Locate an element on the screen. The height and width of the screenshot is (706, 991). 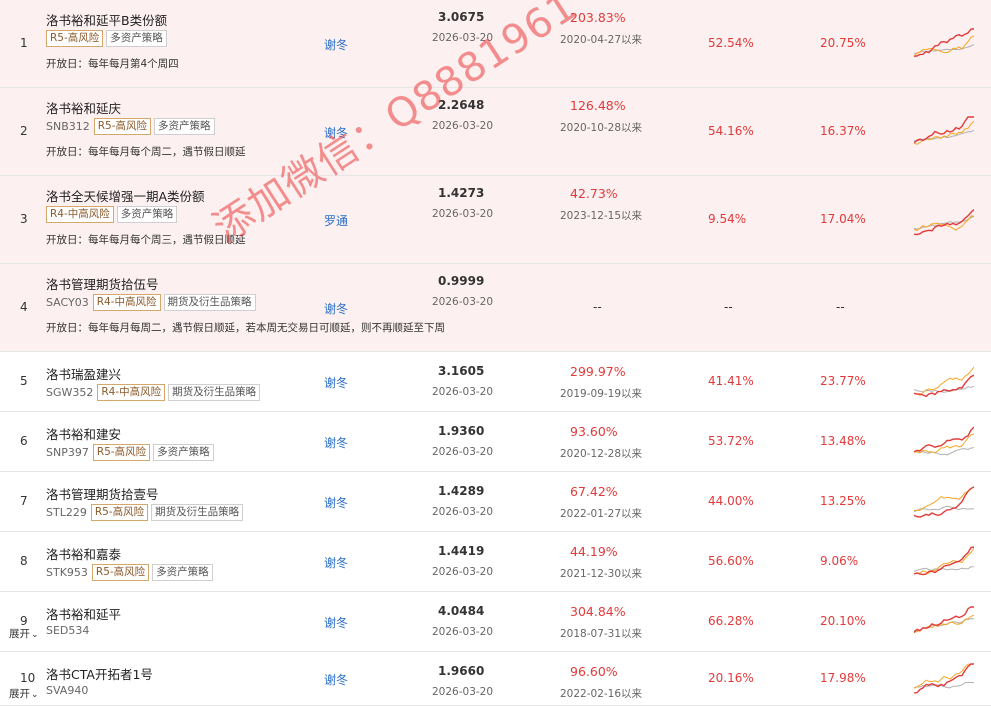
rank-number: 6 is located at coordinates (24, 441).